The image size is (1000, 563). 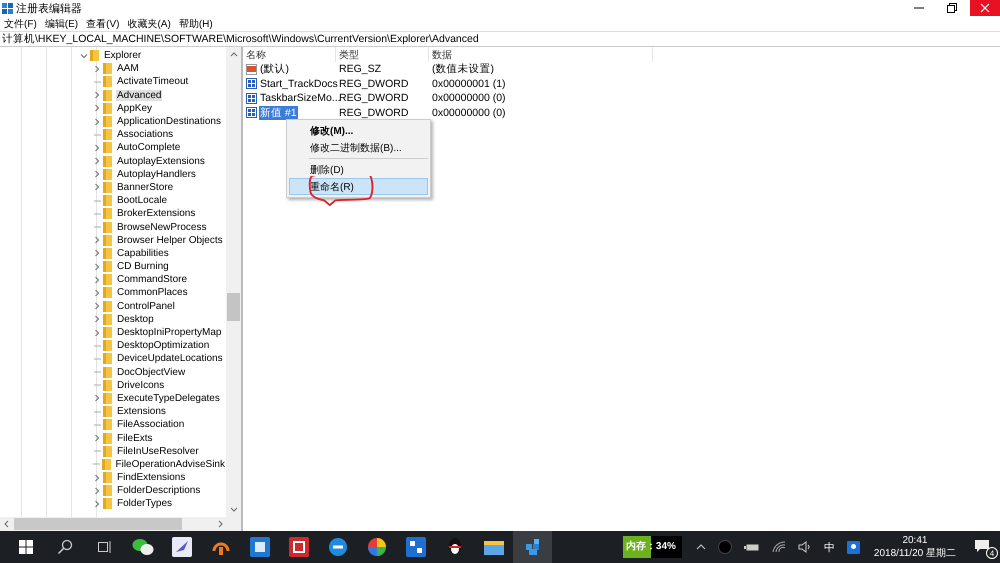 I want to click on address-bar: 计算机\HKEY_LOCAL_MACHINE\SOFTWARE\Microsoft\Windows\CurrentVersion\Explorer\Advanced, so click(x=500, y=39).